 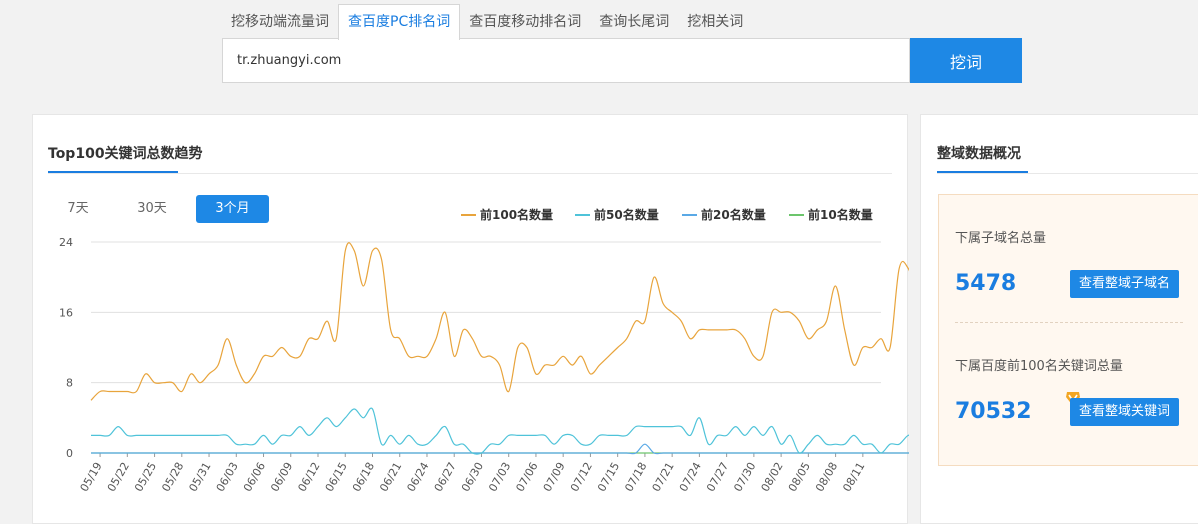 I want to click on view-keywords-button: 查看整域关键词, so click(x=1125, y=412).